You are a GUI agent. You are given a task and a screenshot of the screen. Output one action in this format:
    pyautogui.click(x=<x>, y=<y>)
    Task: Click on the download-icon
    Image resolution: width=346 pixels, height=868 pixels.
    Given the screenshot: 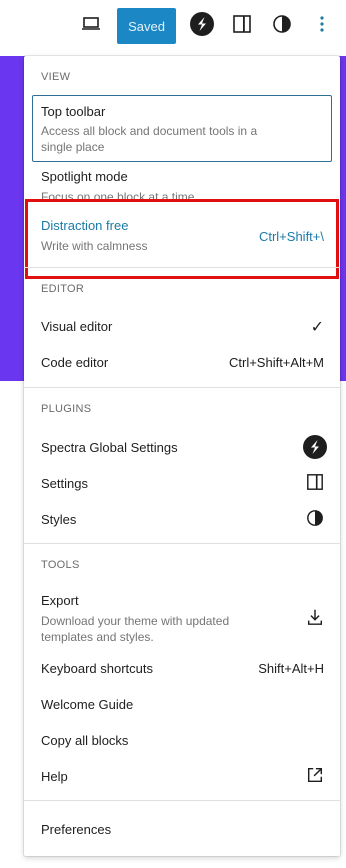 What is the action you would take?
    pyautogui.click(x=315, y=617)
    